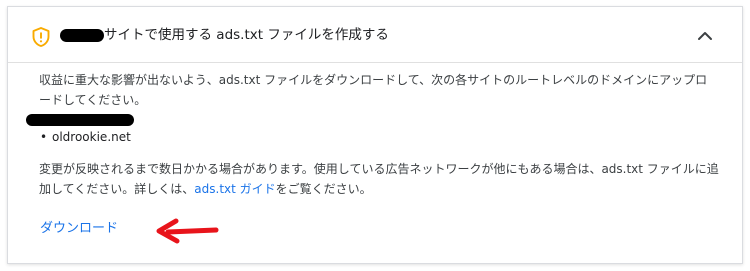 Image resolution: width=750 pixels, height=271 pixels. I want to click on card-title: サイトで使用する ads.txt ファイルを作成する, so click(246, 35).